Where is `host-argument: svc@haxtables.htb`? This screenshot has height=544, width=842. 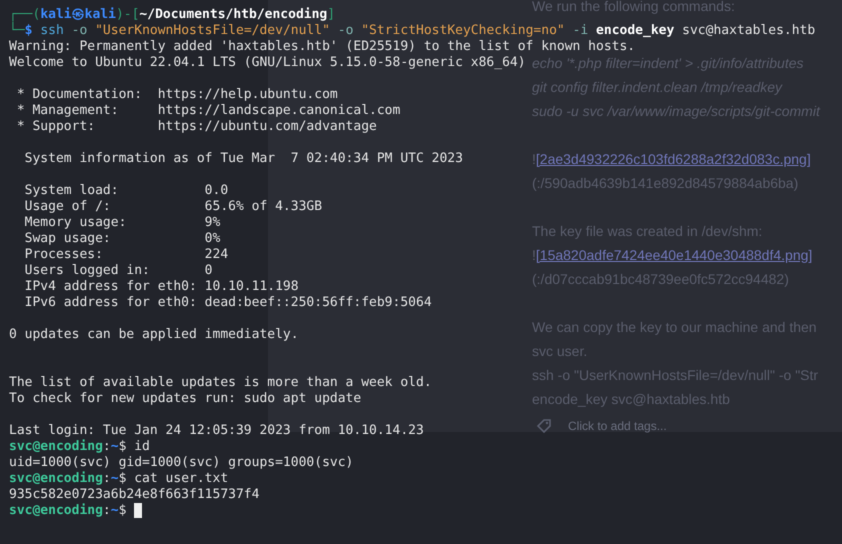 host-argument: svc@haxtables.htb is located at coordinates (749, 30).